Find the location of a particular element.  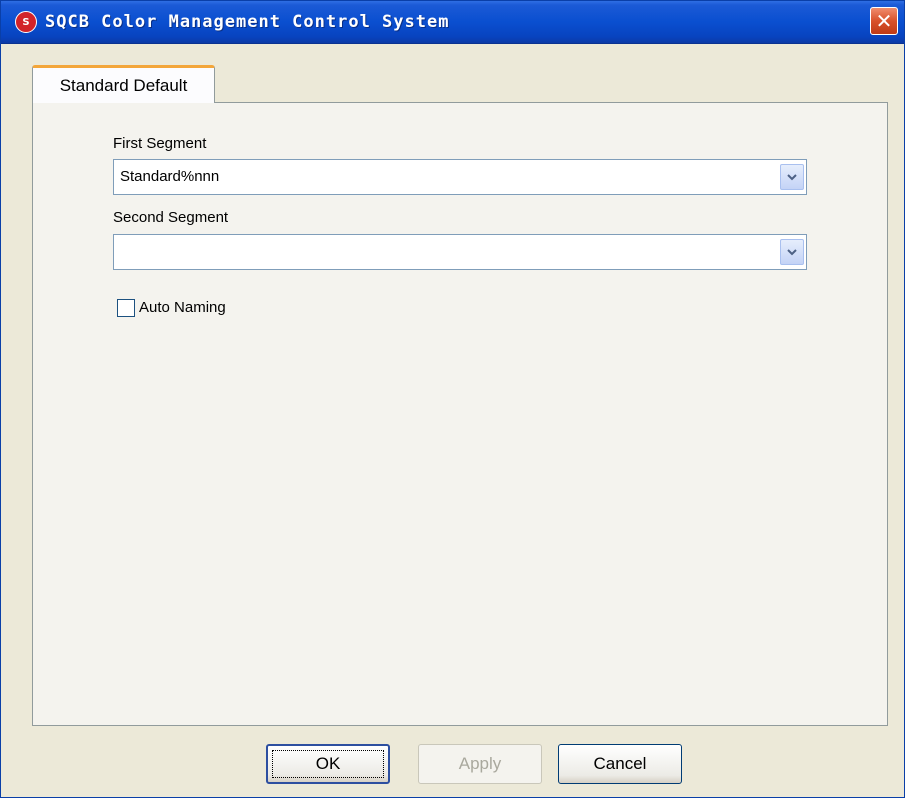

apply-button: Apply is located at coordinates (480, 764).